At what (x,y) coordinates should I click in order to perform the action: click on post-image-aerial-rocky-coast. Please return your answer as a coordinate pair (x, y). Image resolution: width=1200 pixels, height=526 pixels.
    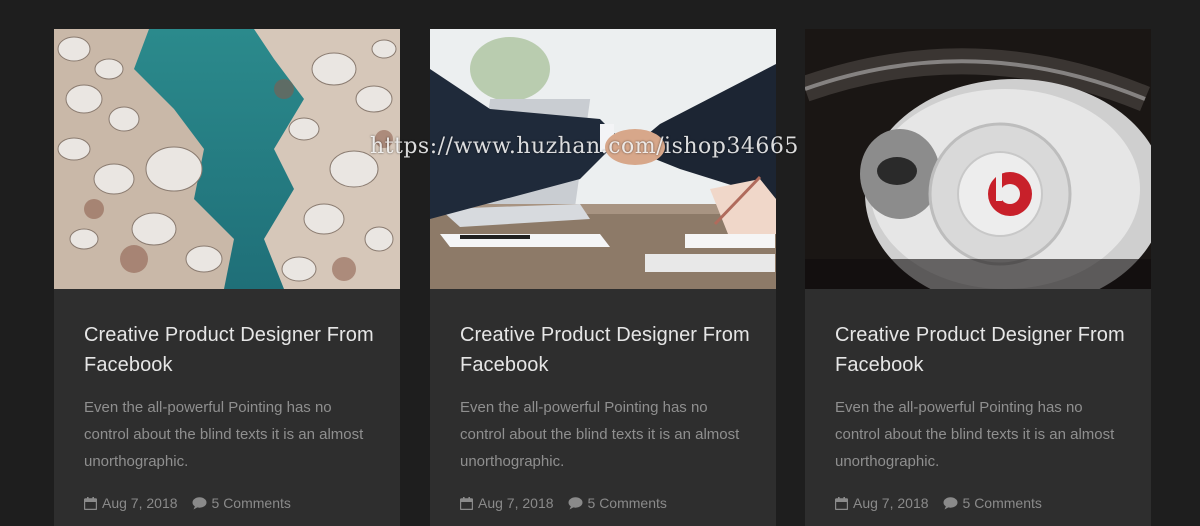
    Looking at the image, I should click on (227, 159).